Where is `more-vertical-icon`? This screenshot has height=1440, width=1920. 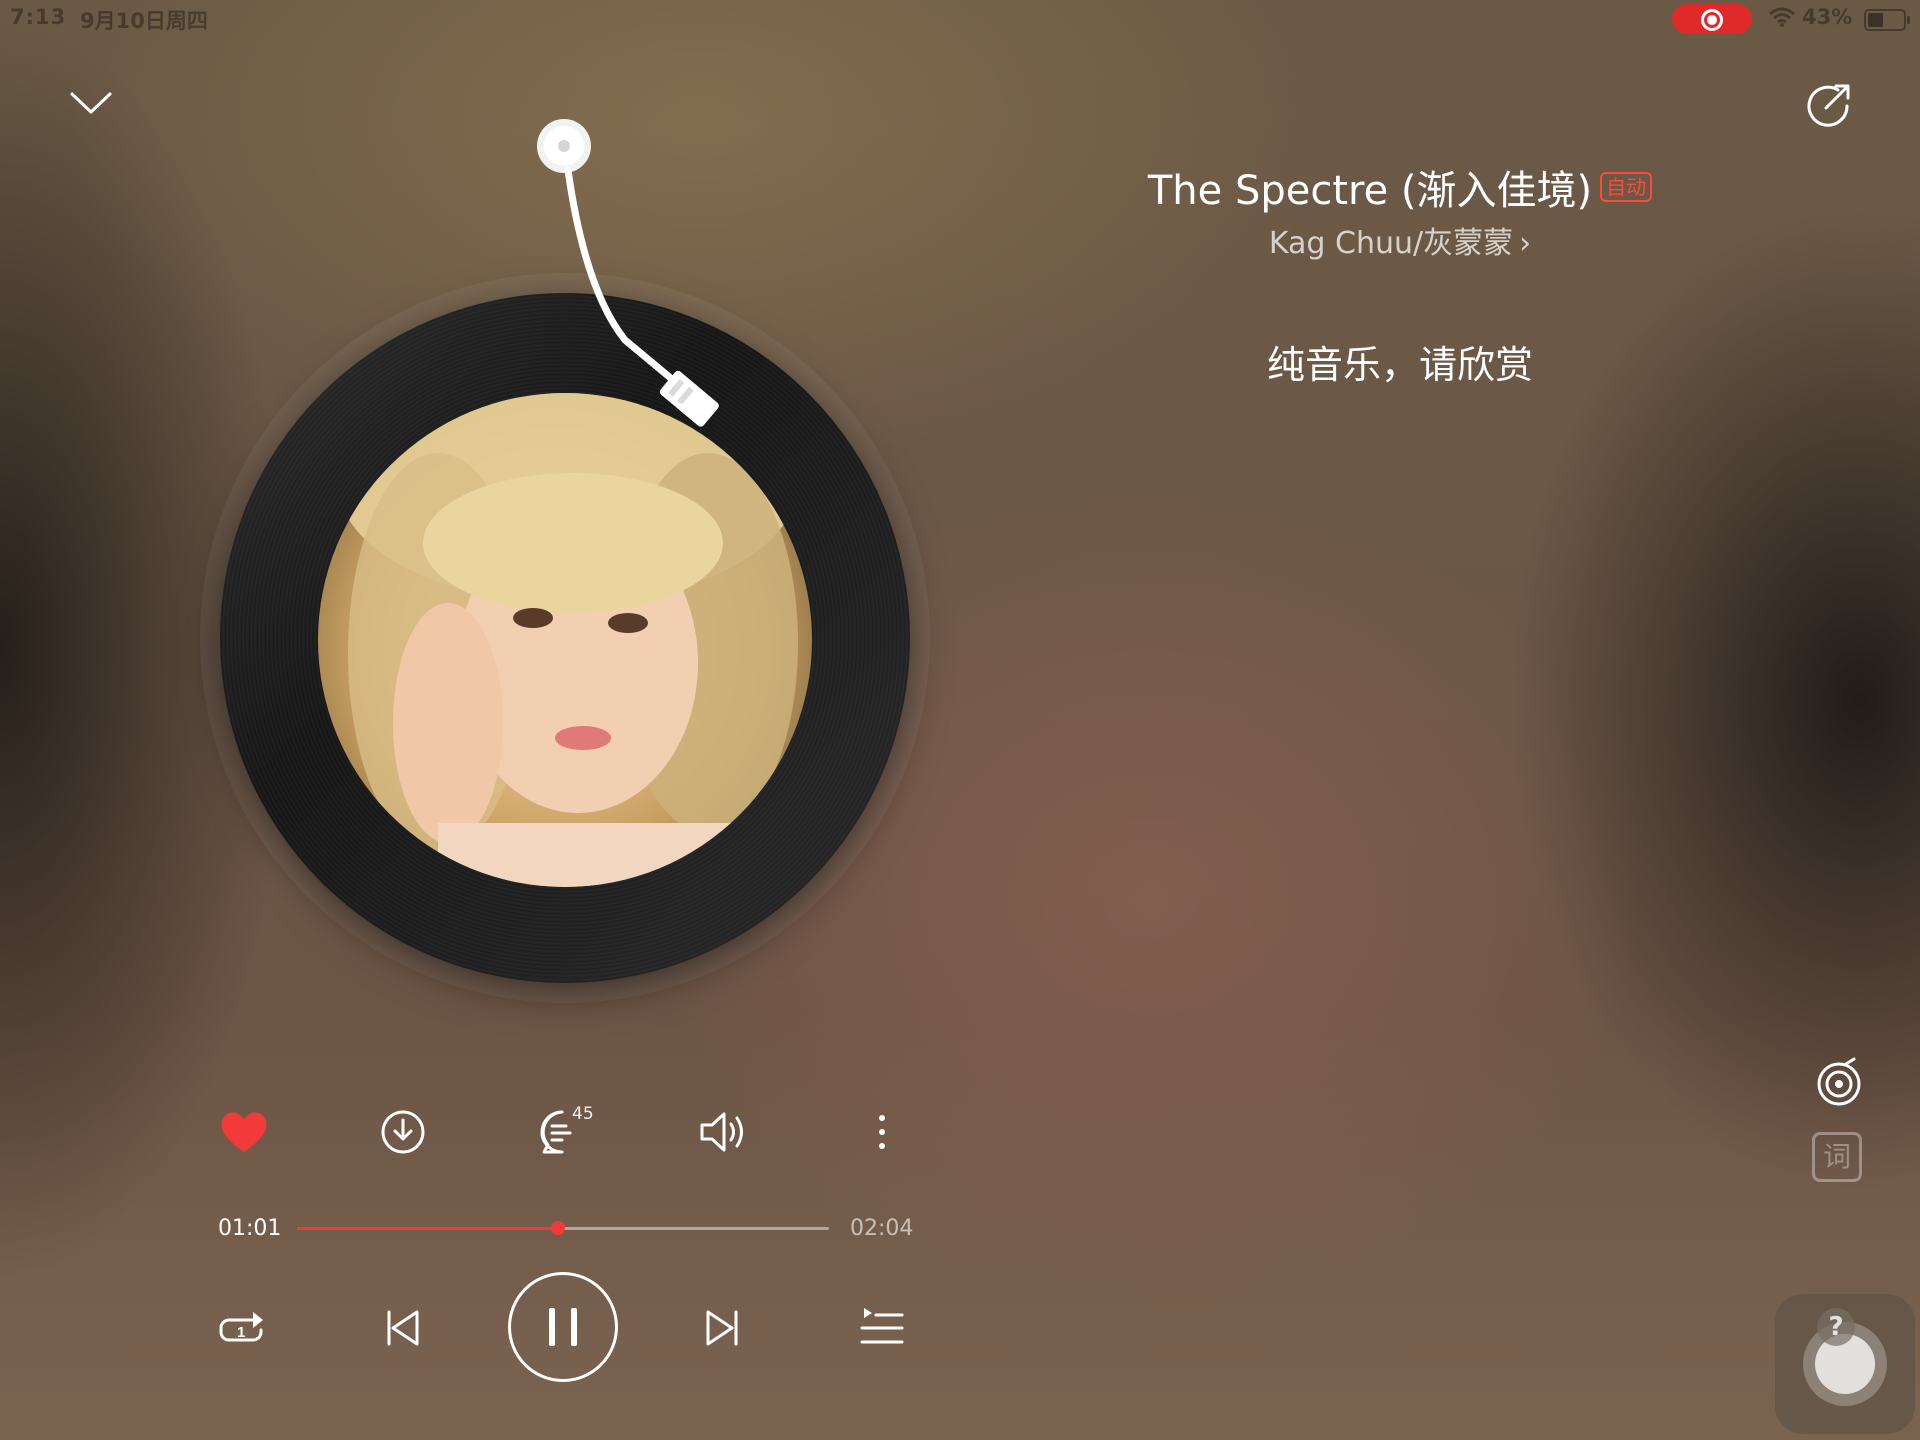
more-vertical-icon is located at coordinates (882, 1132).